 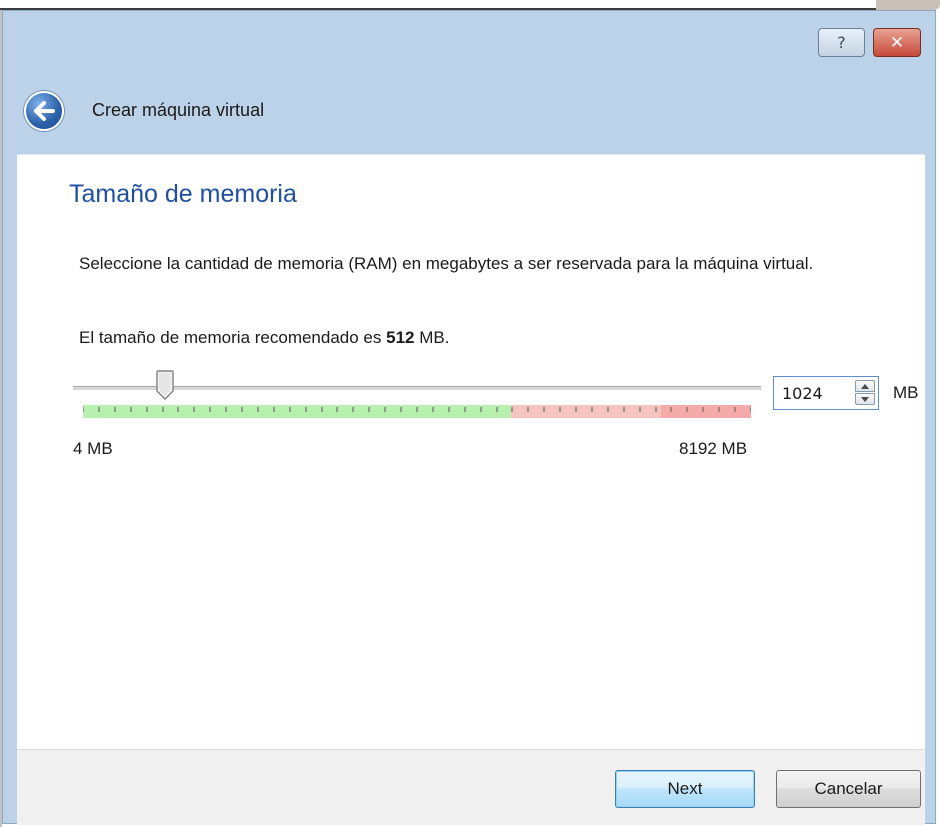 What do you see at coordinates (165, 385) in the screenshot?
I see `memory-slider-thumb` at bounding box center [165, 385].